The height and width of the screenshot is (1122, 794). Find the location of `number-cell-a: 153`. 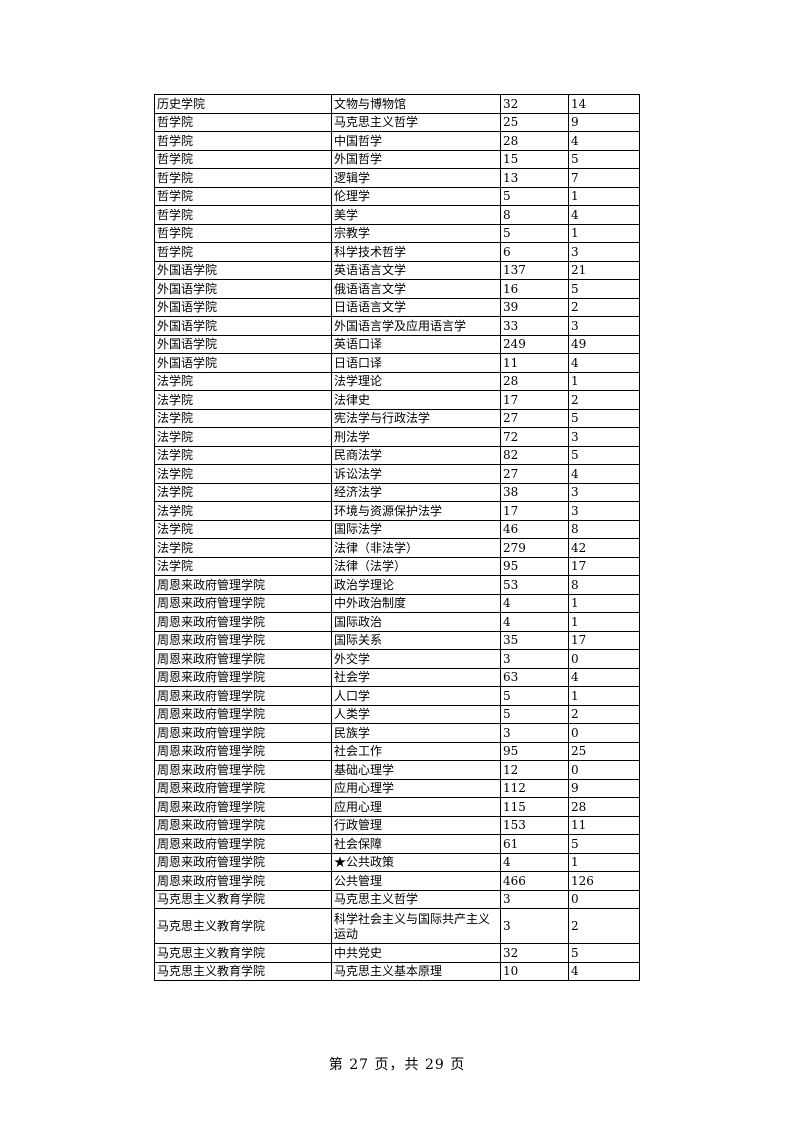

number-cell-a: 153 is located at coordinates (534, 825).